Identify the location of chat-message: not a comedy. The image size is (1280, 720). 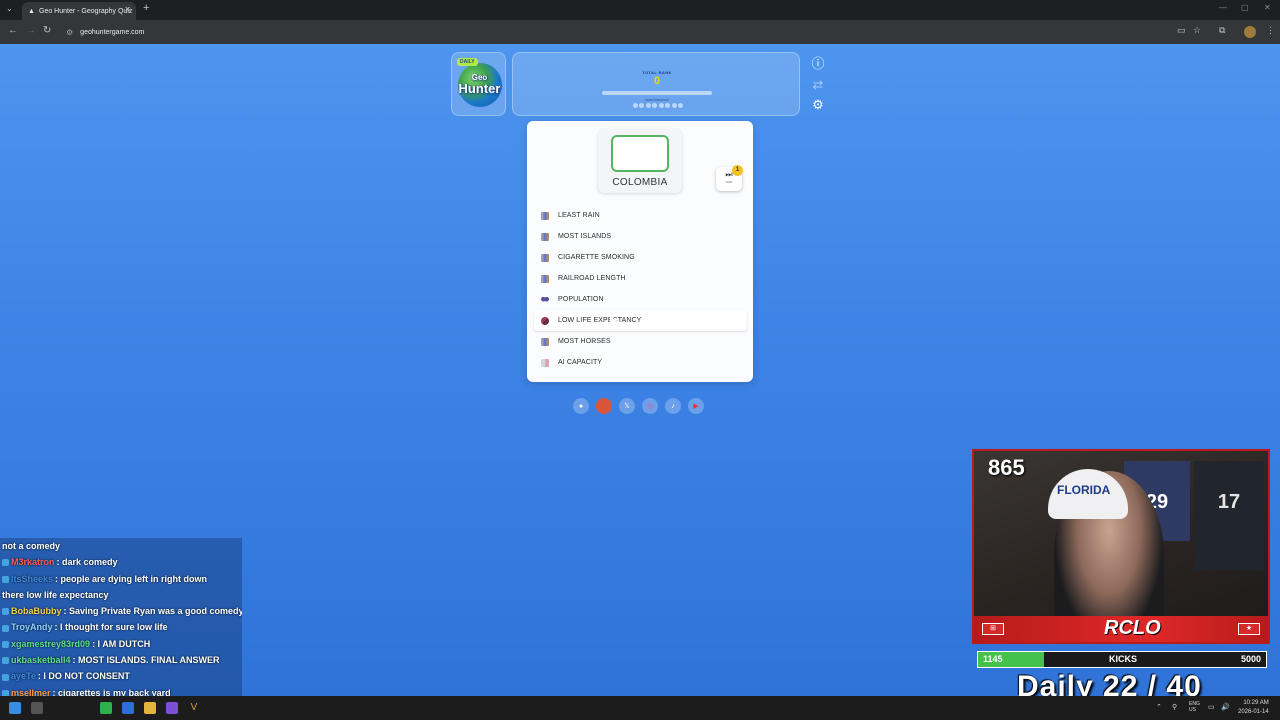
(121, 546).